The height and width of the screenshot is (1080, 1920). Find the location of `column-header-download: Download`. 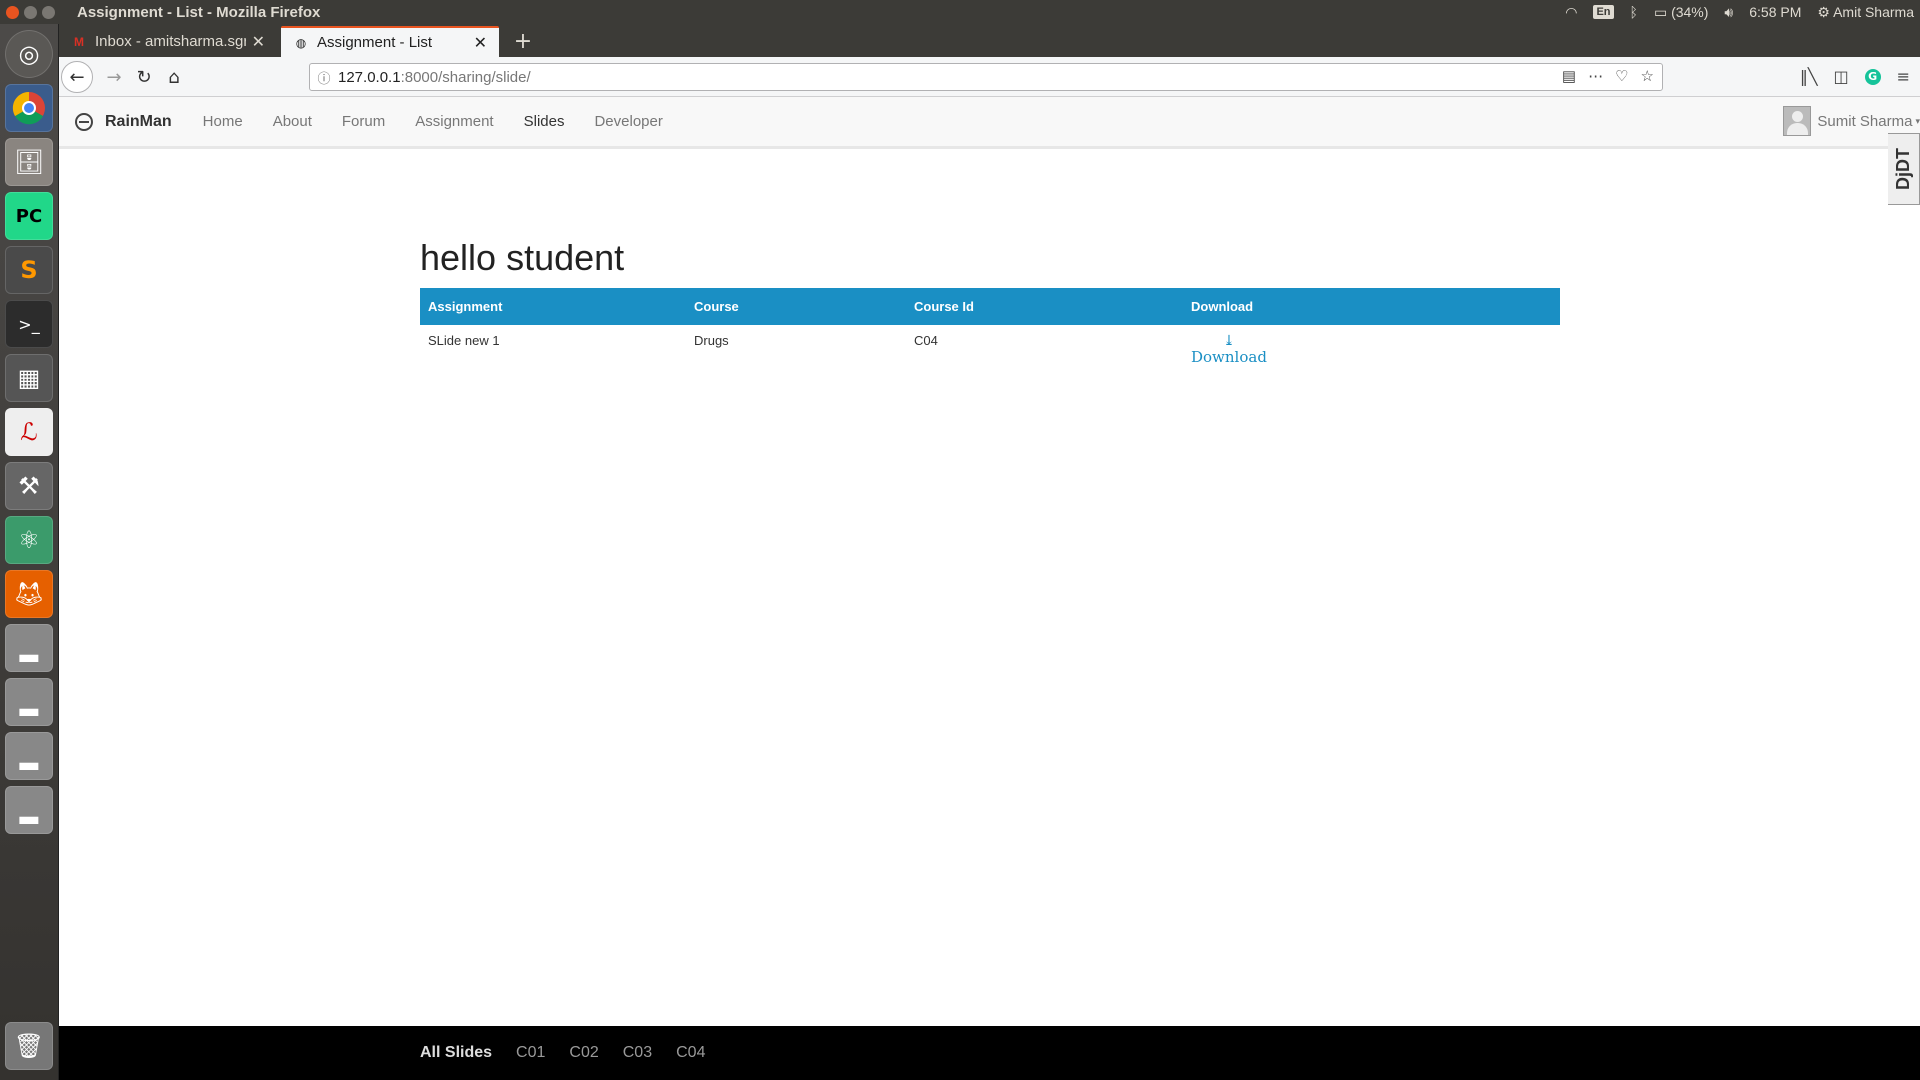

column-header-download: Download is located at coordinates (1222, 306).